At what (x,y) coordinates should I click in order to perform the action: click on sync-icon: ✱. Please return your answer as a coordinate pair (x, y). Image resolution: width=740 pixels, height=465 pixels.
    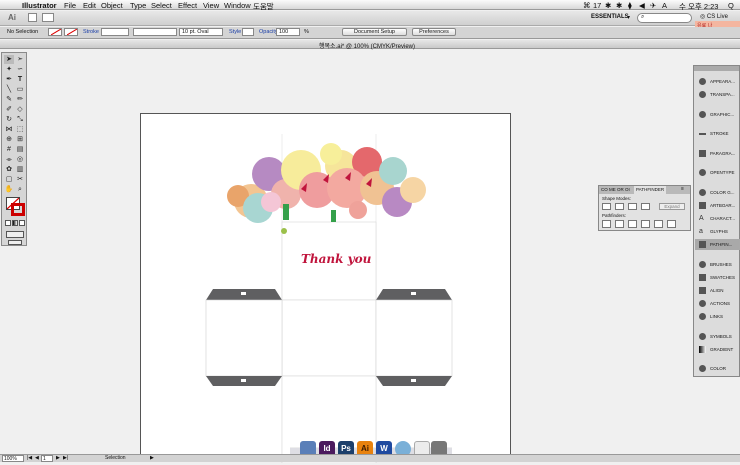
    Looking at the image, I should click on (619, 5).